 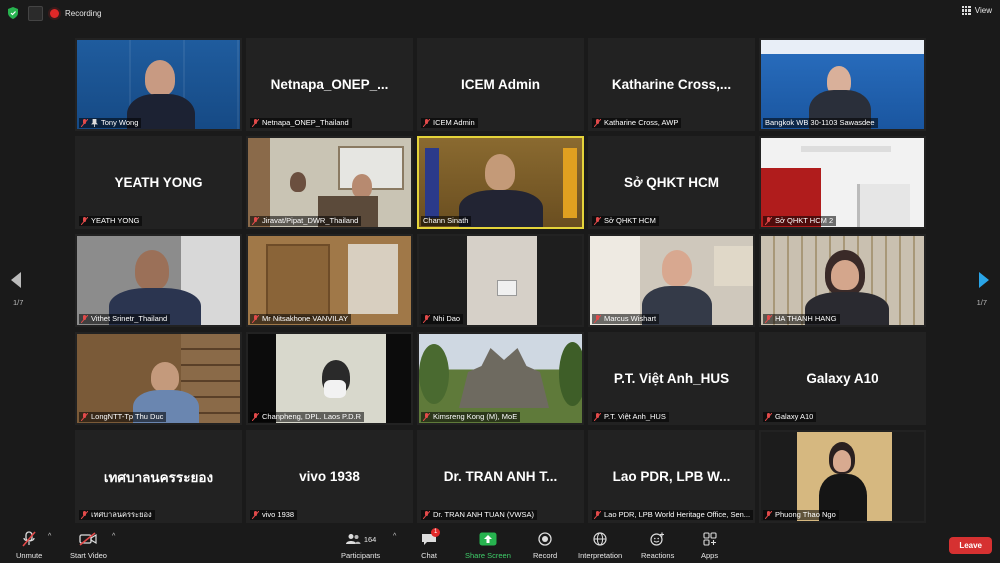 I want to click on participant-name-label: Chann Sinath, so click(x=446, y=221).